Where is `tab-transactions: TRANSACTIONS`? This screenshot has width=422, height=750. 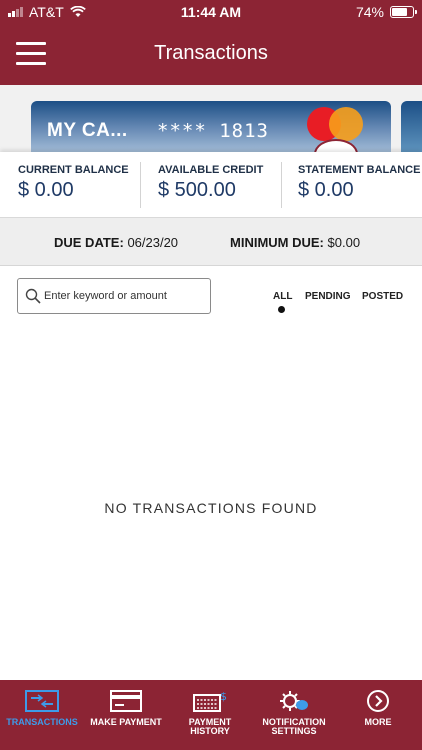
tab-transactions: TRANSACTIONS is located at coordinates (42, 715).